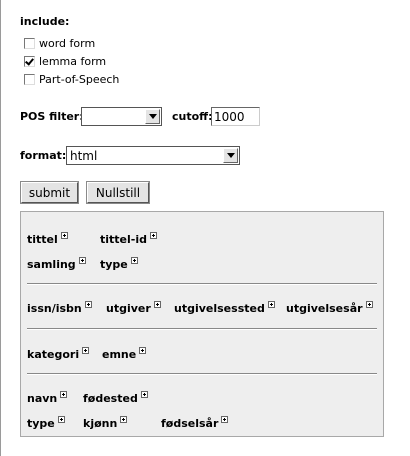 The image size is (410, 456). I want to click on format-select: html, so click(153, 155).